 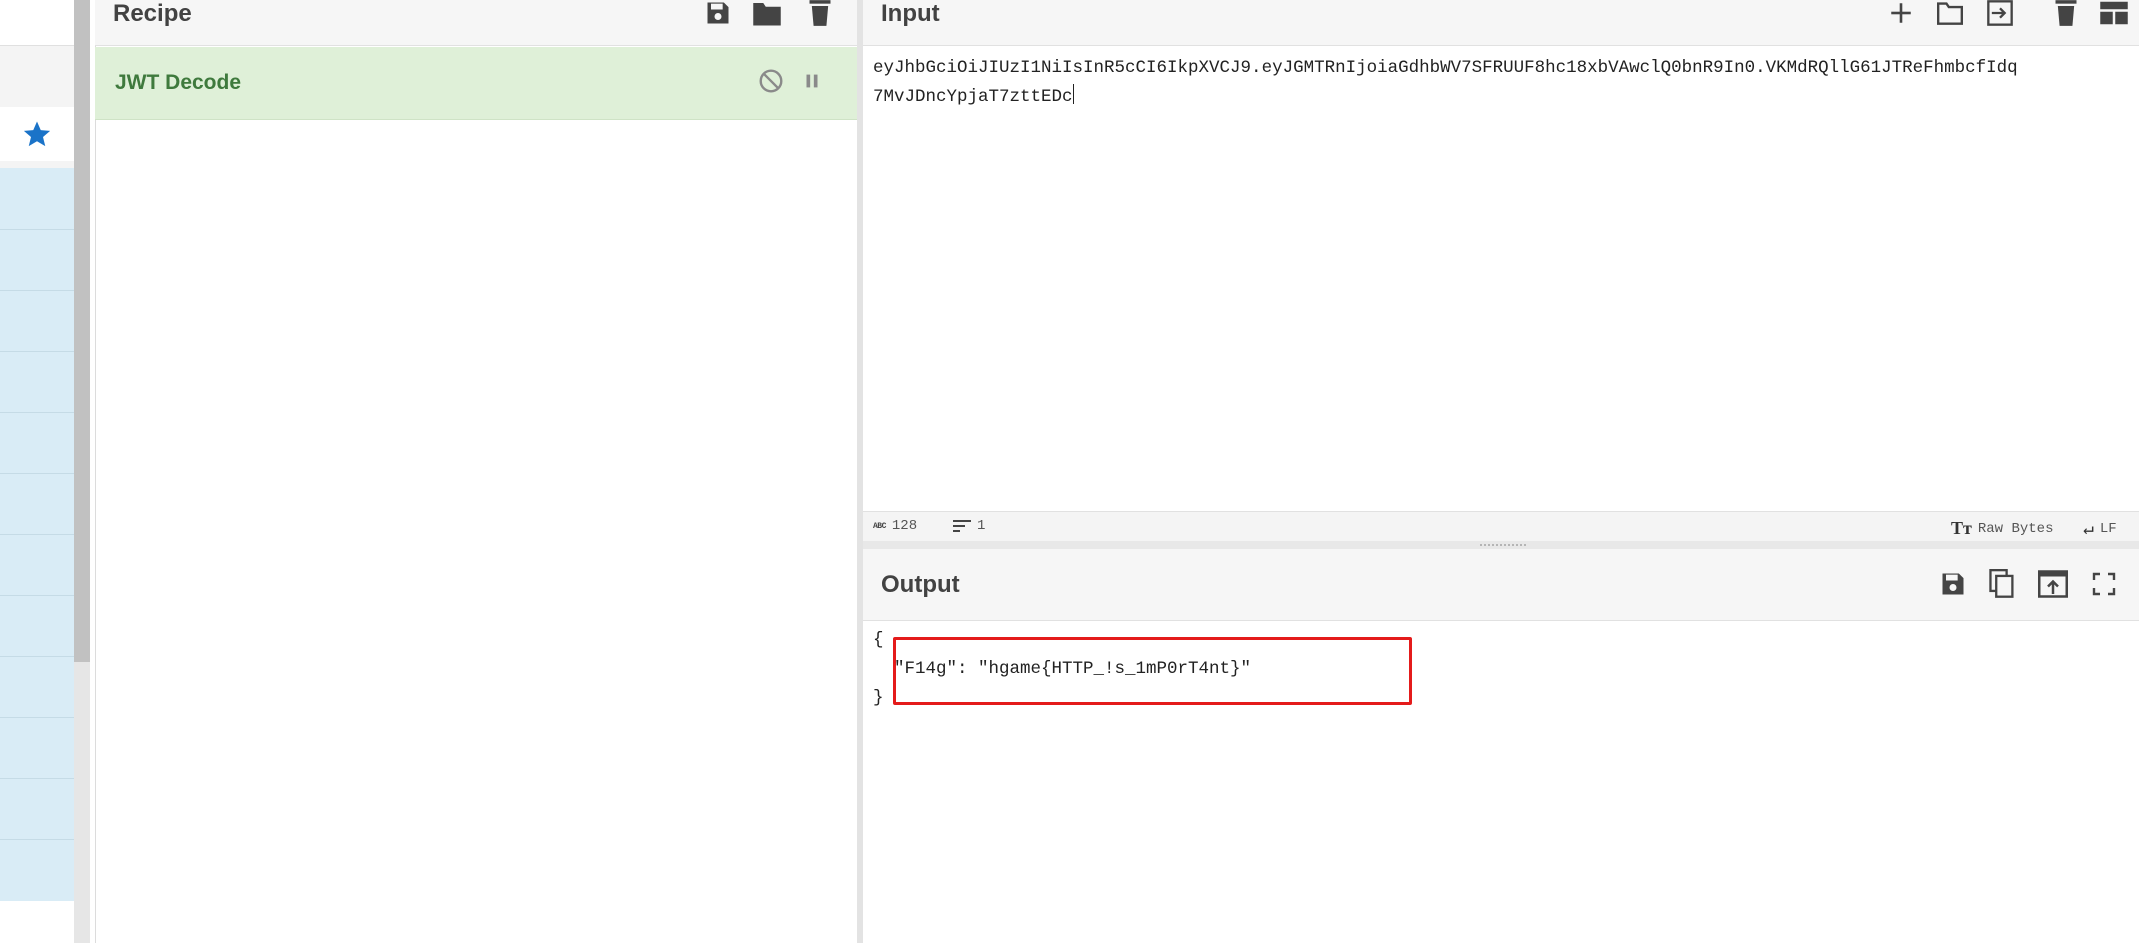 I want to click on star-icon, so click(x=37, y=134).